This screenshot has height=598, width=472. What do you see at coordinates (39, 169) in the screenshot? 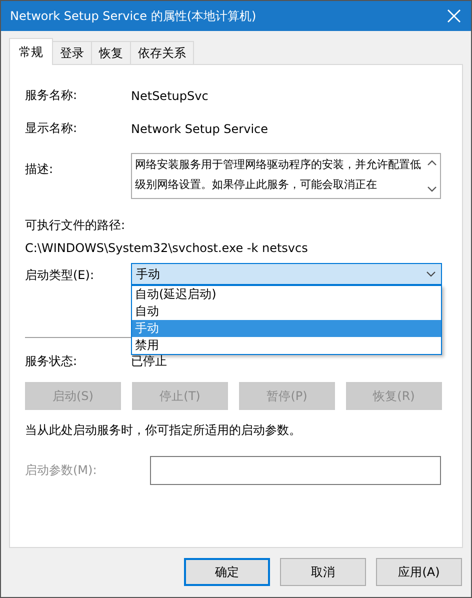
I see `field-label: 描述:` at bounding box center [39, 169].